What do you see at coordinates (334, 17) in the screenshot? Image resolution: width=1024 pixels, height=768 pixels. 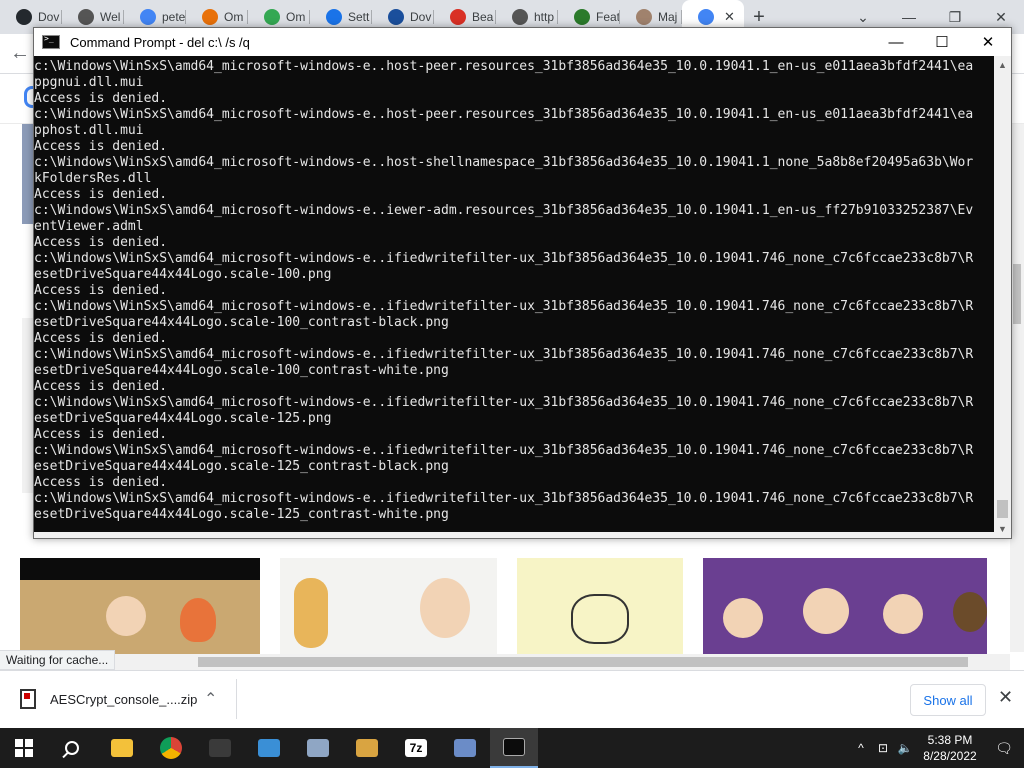 I see `gear-icon` at bounding box center [334, 17].